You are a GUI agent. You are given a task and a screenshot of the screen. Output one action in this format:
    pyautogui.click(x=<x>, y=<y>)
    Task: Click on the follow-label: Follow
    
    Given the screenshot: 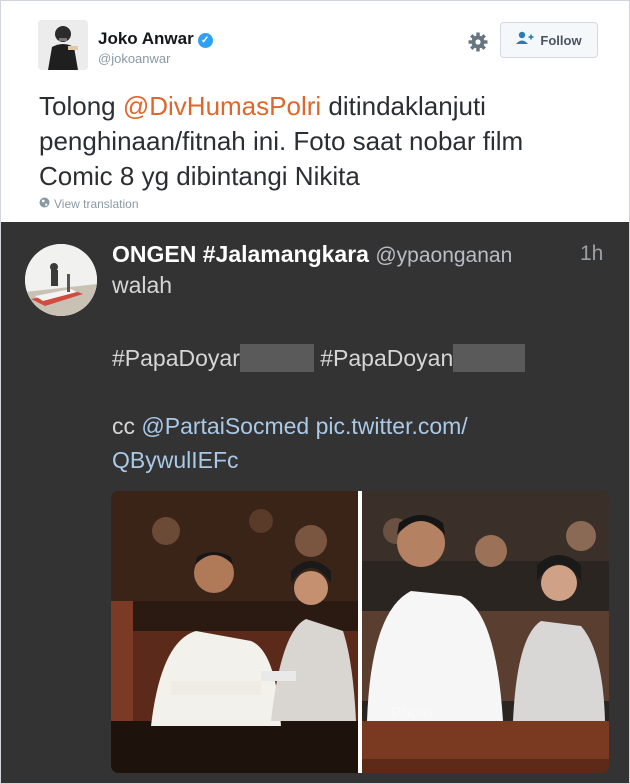 What is the action you would take?
    pyautogui.click(x=561, y=40)
    